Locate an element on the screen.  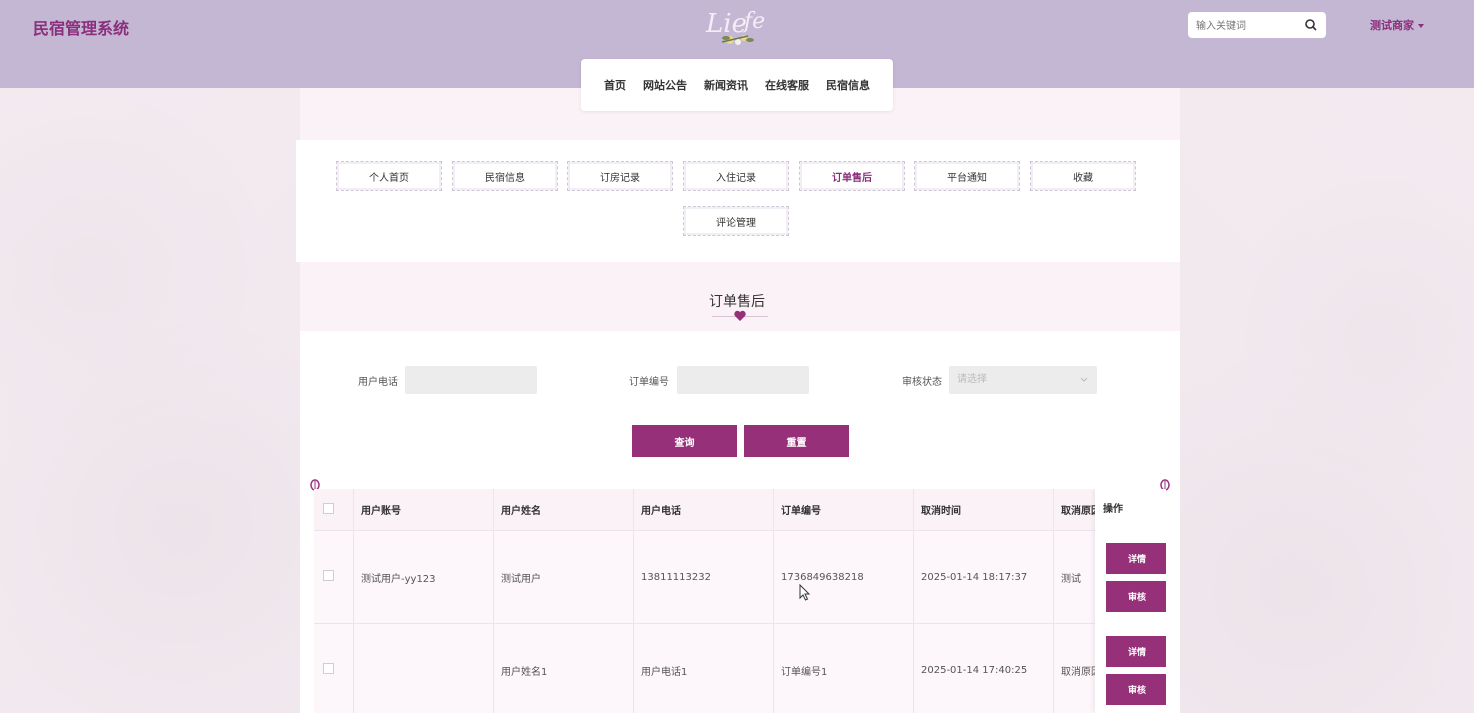
cell-cancel-time: 2025-01-14 17:40:25 is located at coordinates (983, 668).